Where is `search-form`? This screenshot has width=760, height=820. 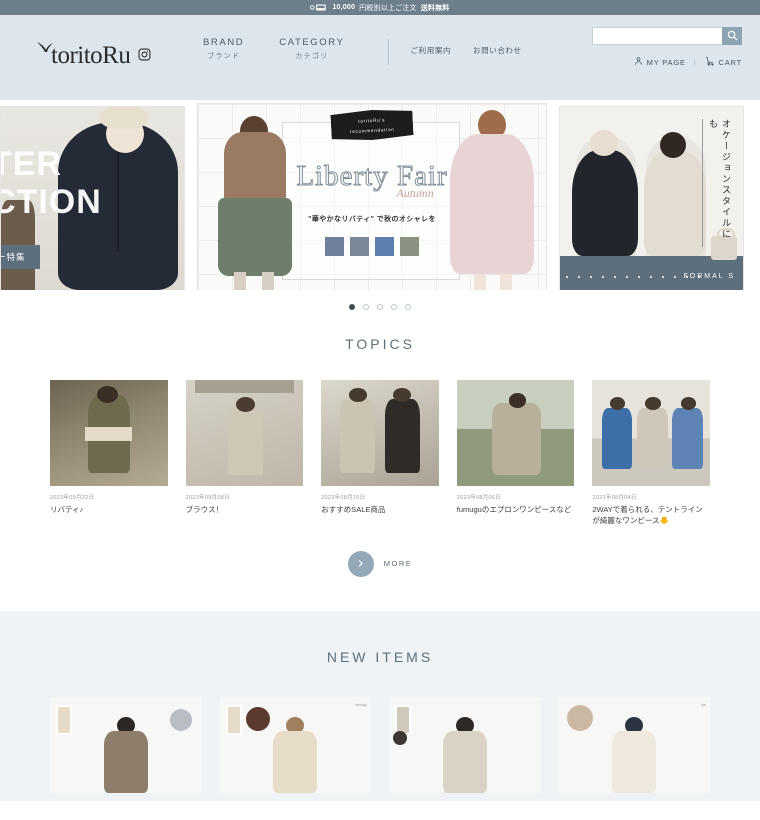
search-form is located at coordinates (667, 36).